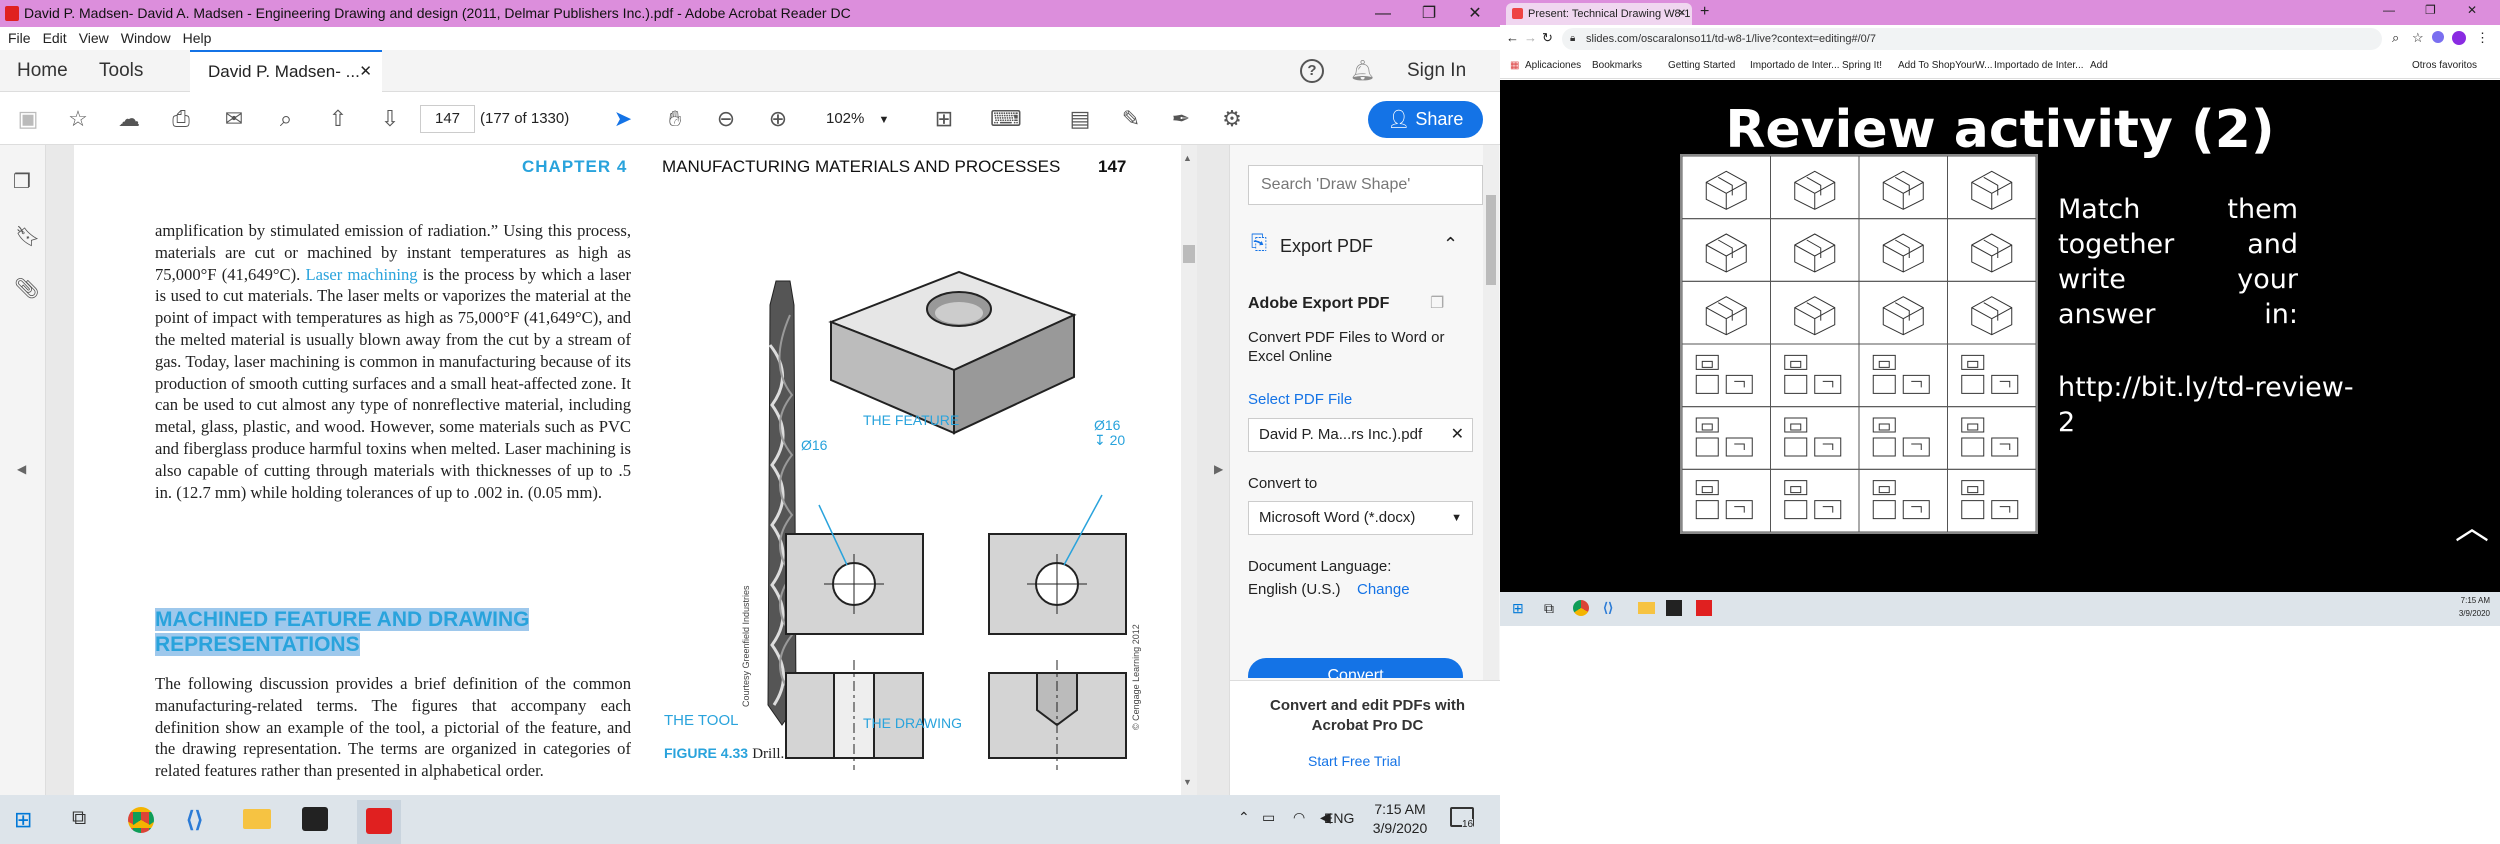 The width and height of the screenshot is (2500, 844). I want to click on save-icon: ▣, so click(28, 119).